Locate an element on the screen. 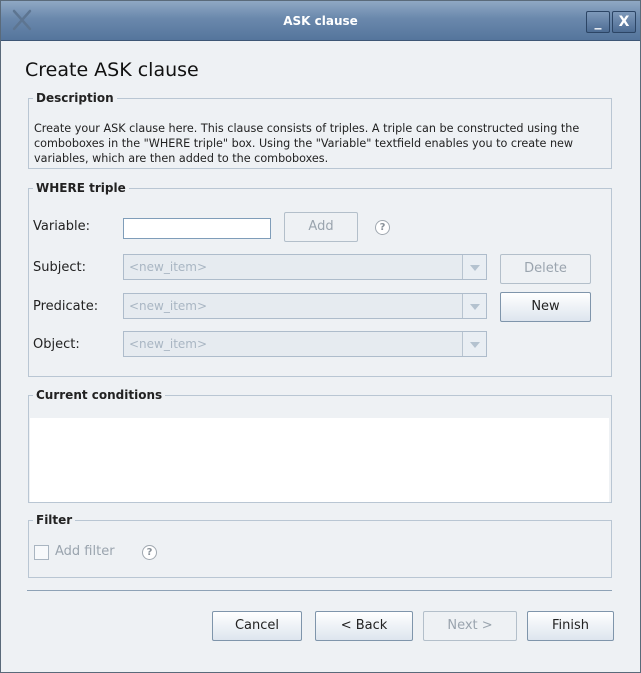 This screenshot has width=641, height=673. object-dropdown-arrow-icon is located at coordinates (474, 344).